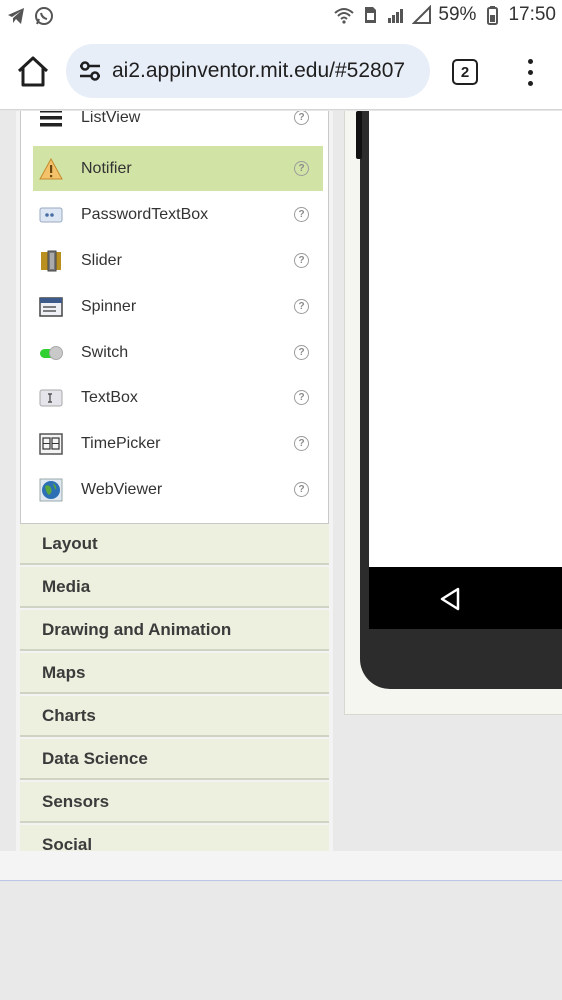  Describe the element at coordinates (174, 716) in the screenshot. I see `category-charts: Charts` at that location.